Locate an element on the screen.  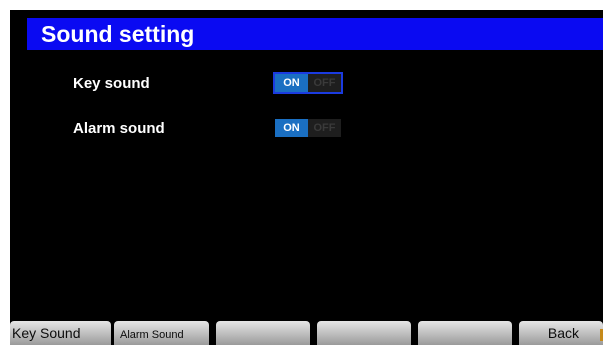
alarm-sound-on-option: ON is located at coordinates (291, 128).